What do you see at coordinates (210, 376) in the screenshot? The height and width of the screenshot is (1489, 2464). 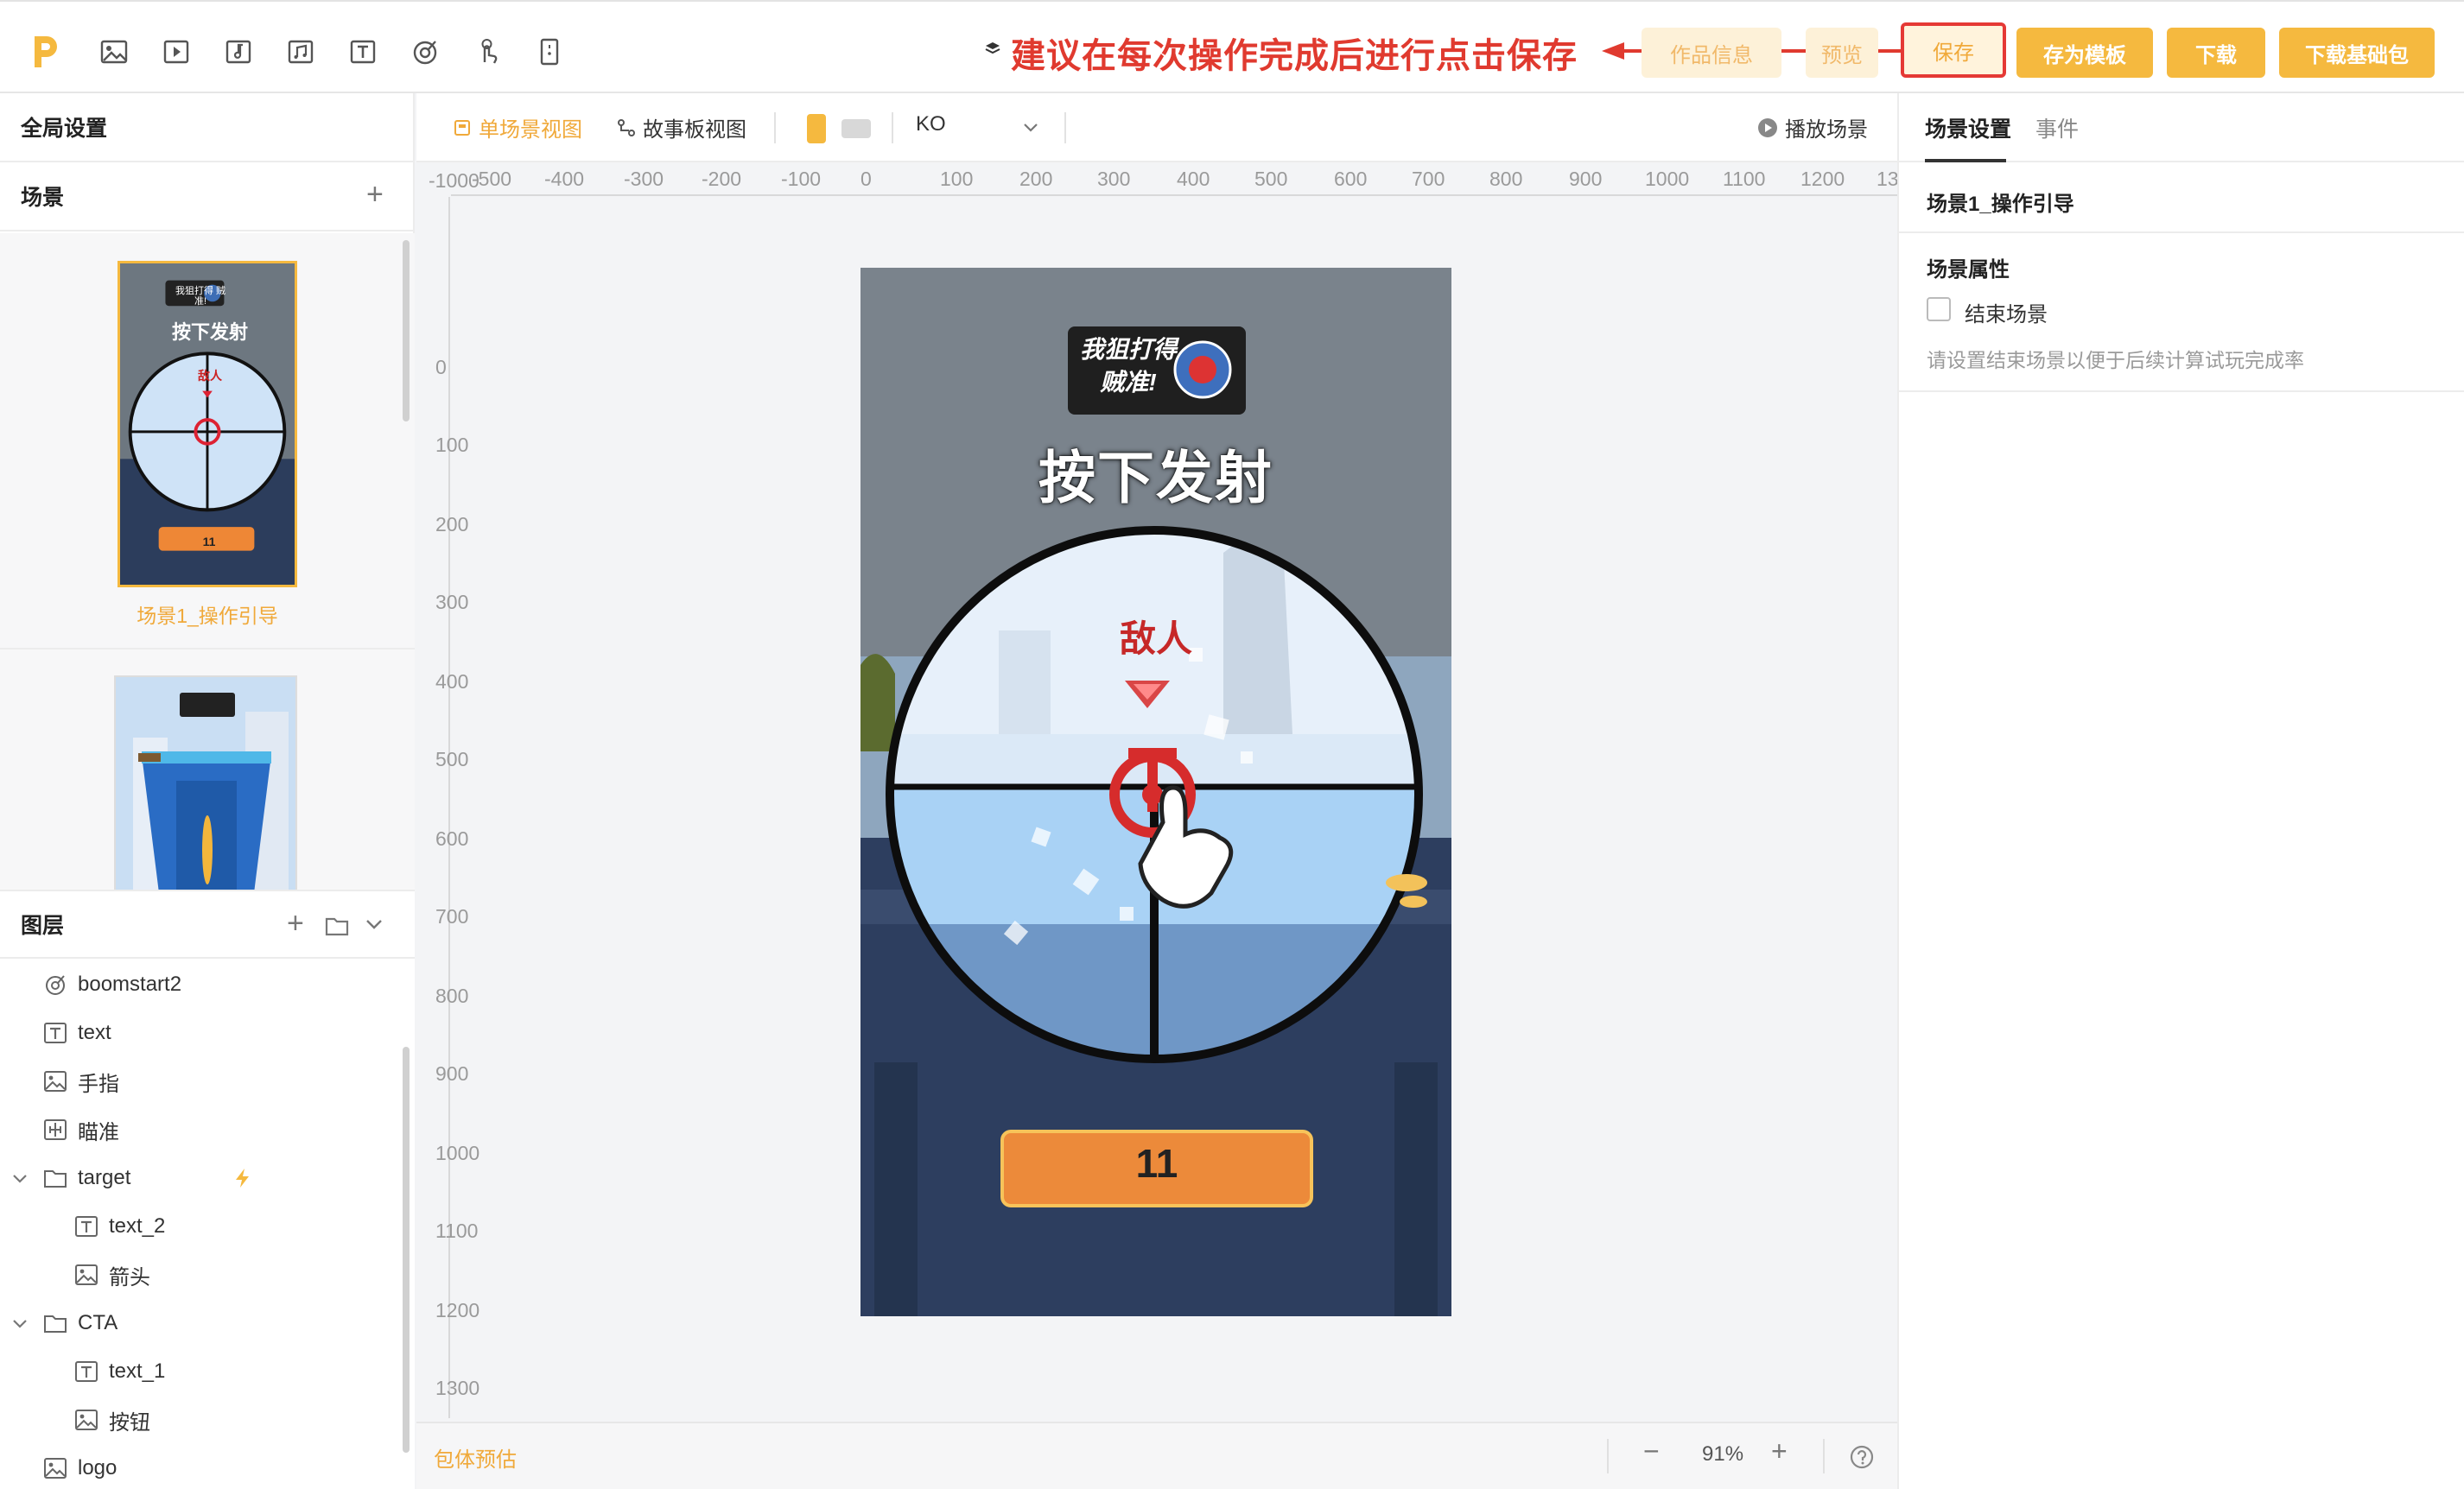 I see `thumb-enemy: 敌人` at bounding box center [210, 376].